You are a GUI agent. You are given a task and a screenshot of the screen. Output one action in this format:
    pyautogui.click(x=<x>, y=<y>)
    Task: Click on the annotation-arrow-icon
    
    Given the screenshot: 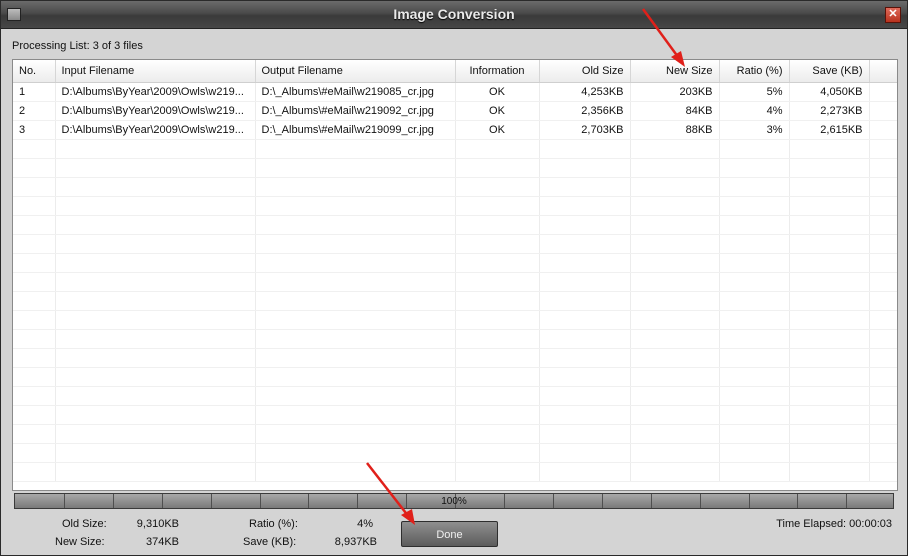 What is the action you would take?
    pyautogui.click(x=663, y=37)
    